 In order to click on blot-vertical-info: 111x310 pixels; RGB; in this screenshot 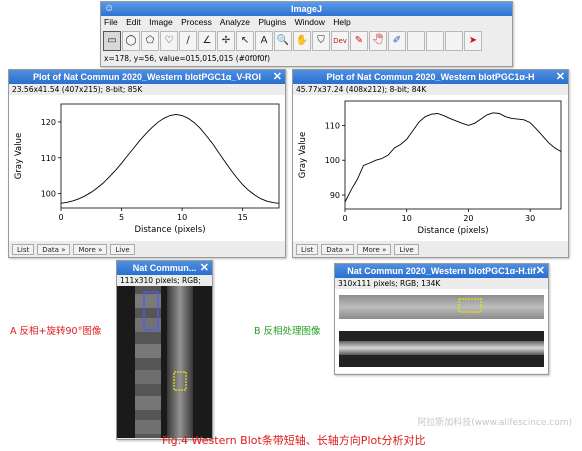, I will do `click(160, 280)`.